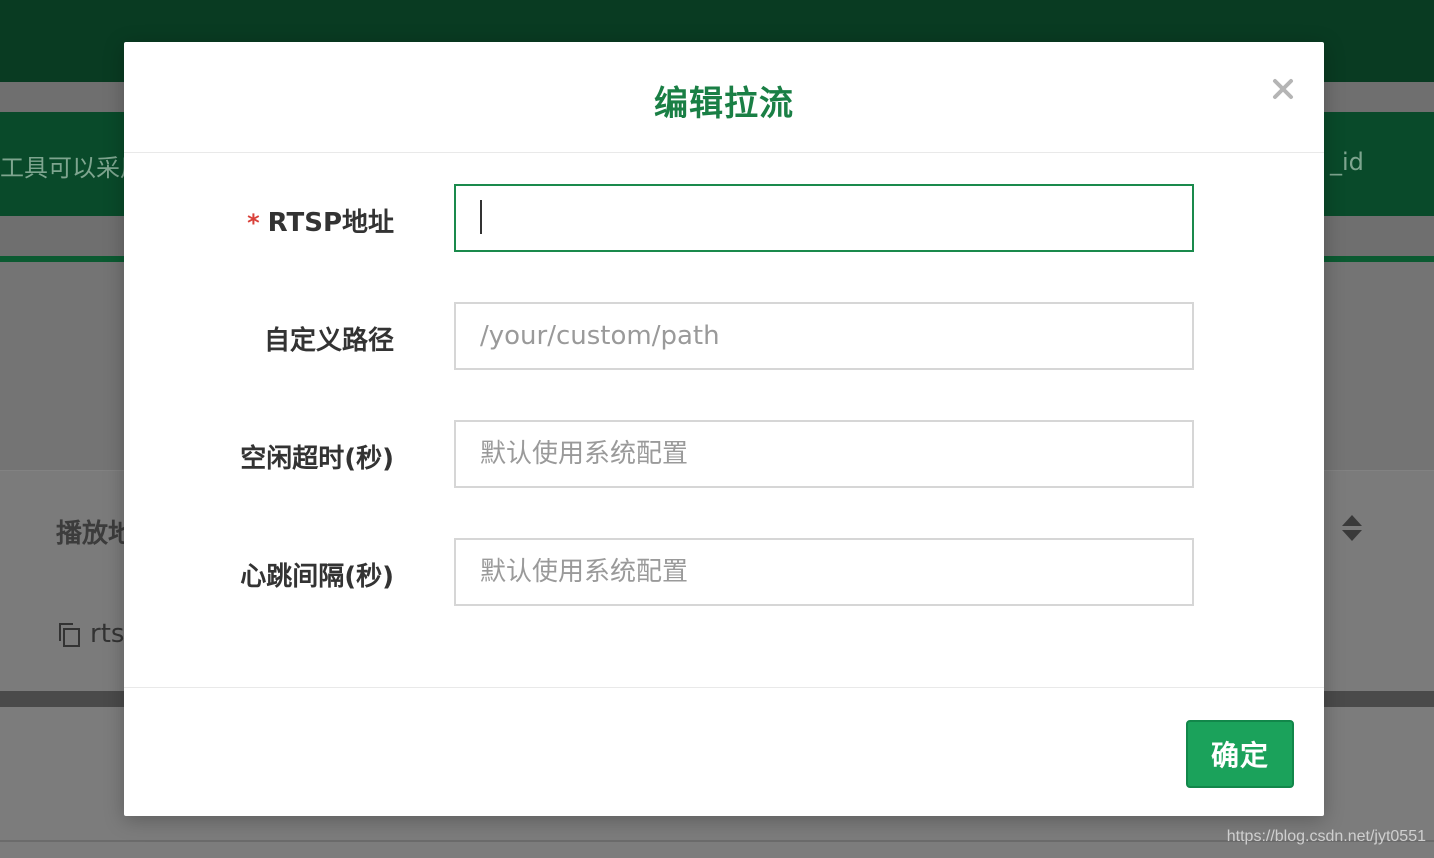 The image size is (1434, 858). Describe the element at coordinates (824, 572) in the screenshot. I see `heartbeat-interval-input` at that location.